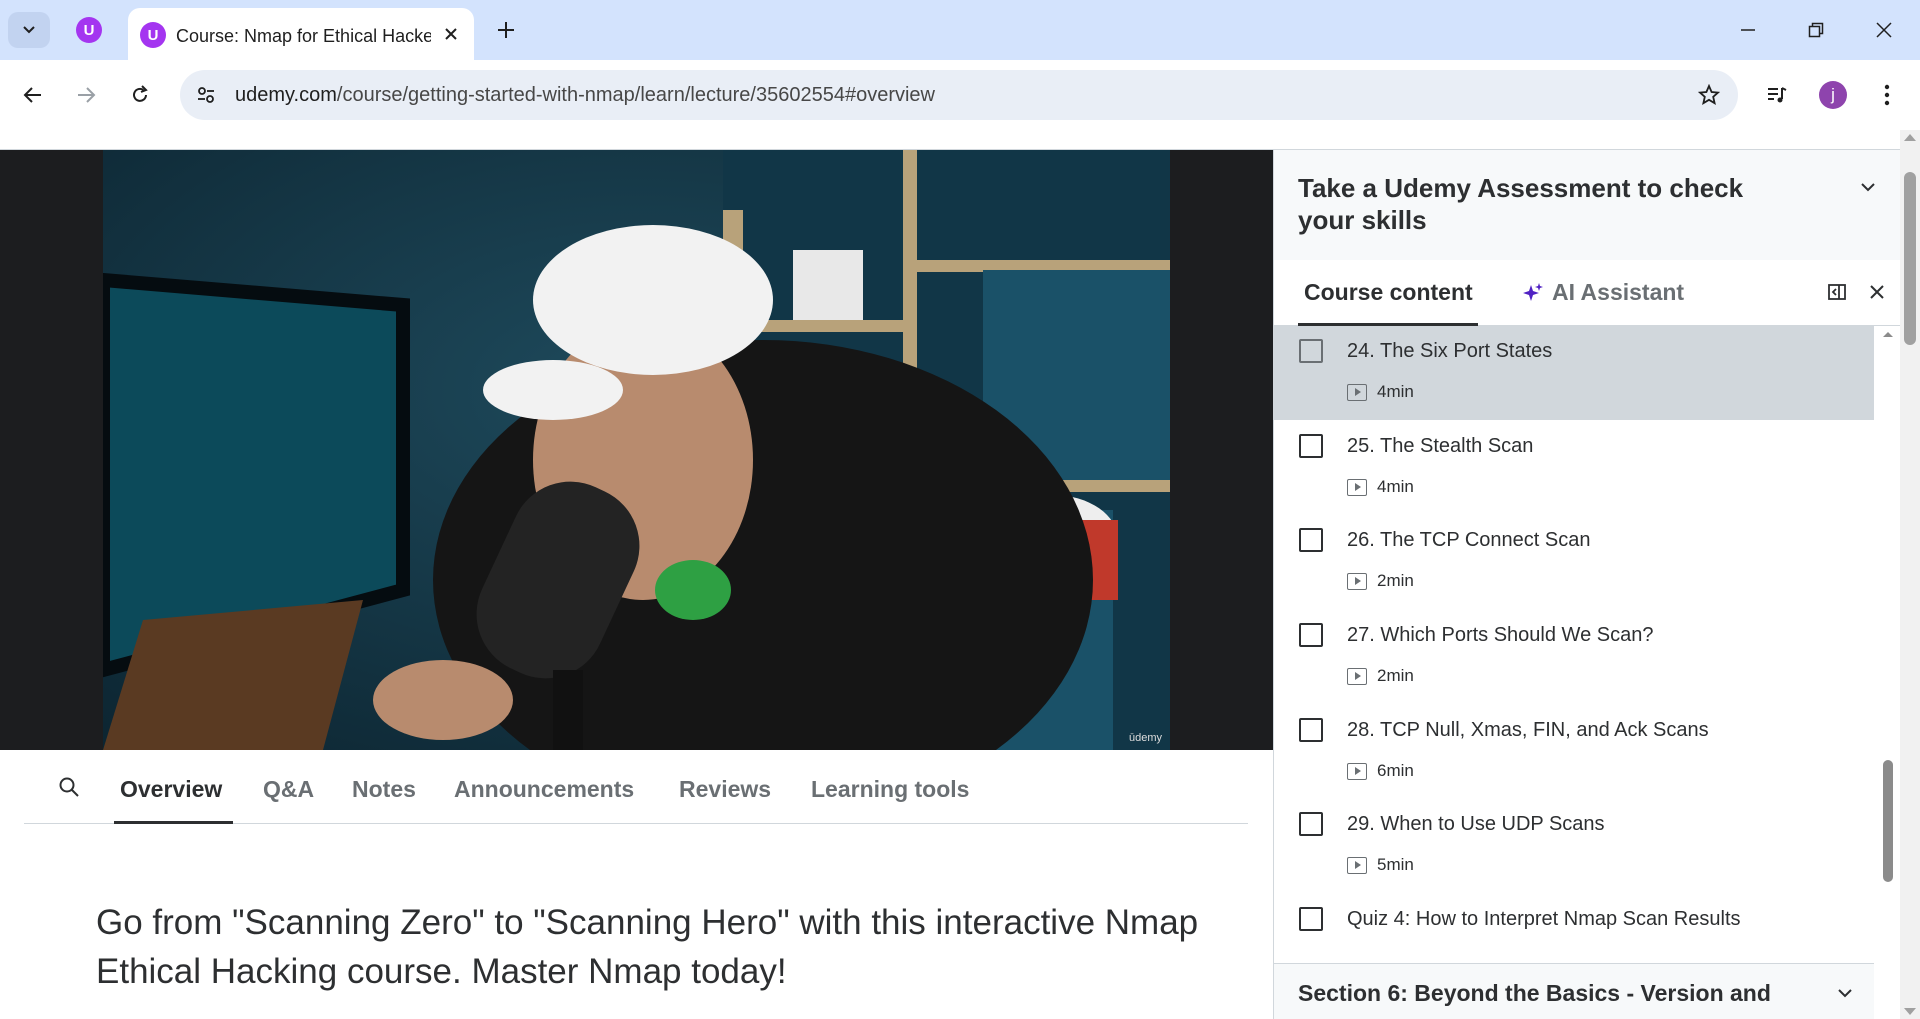 This screenshot has height=1019, width=1920. I want to click on tab-notes: Notes, so click(384, 789).